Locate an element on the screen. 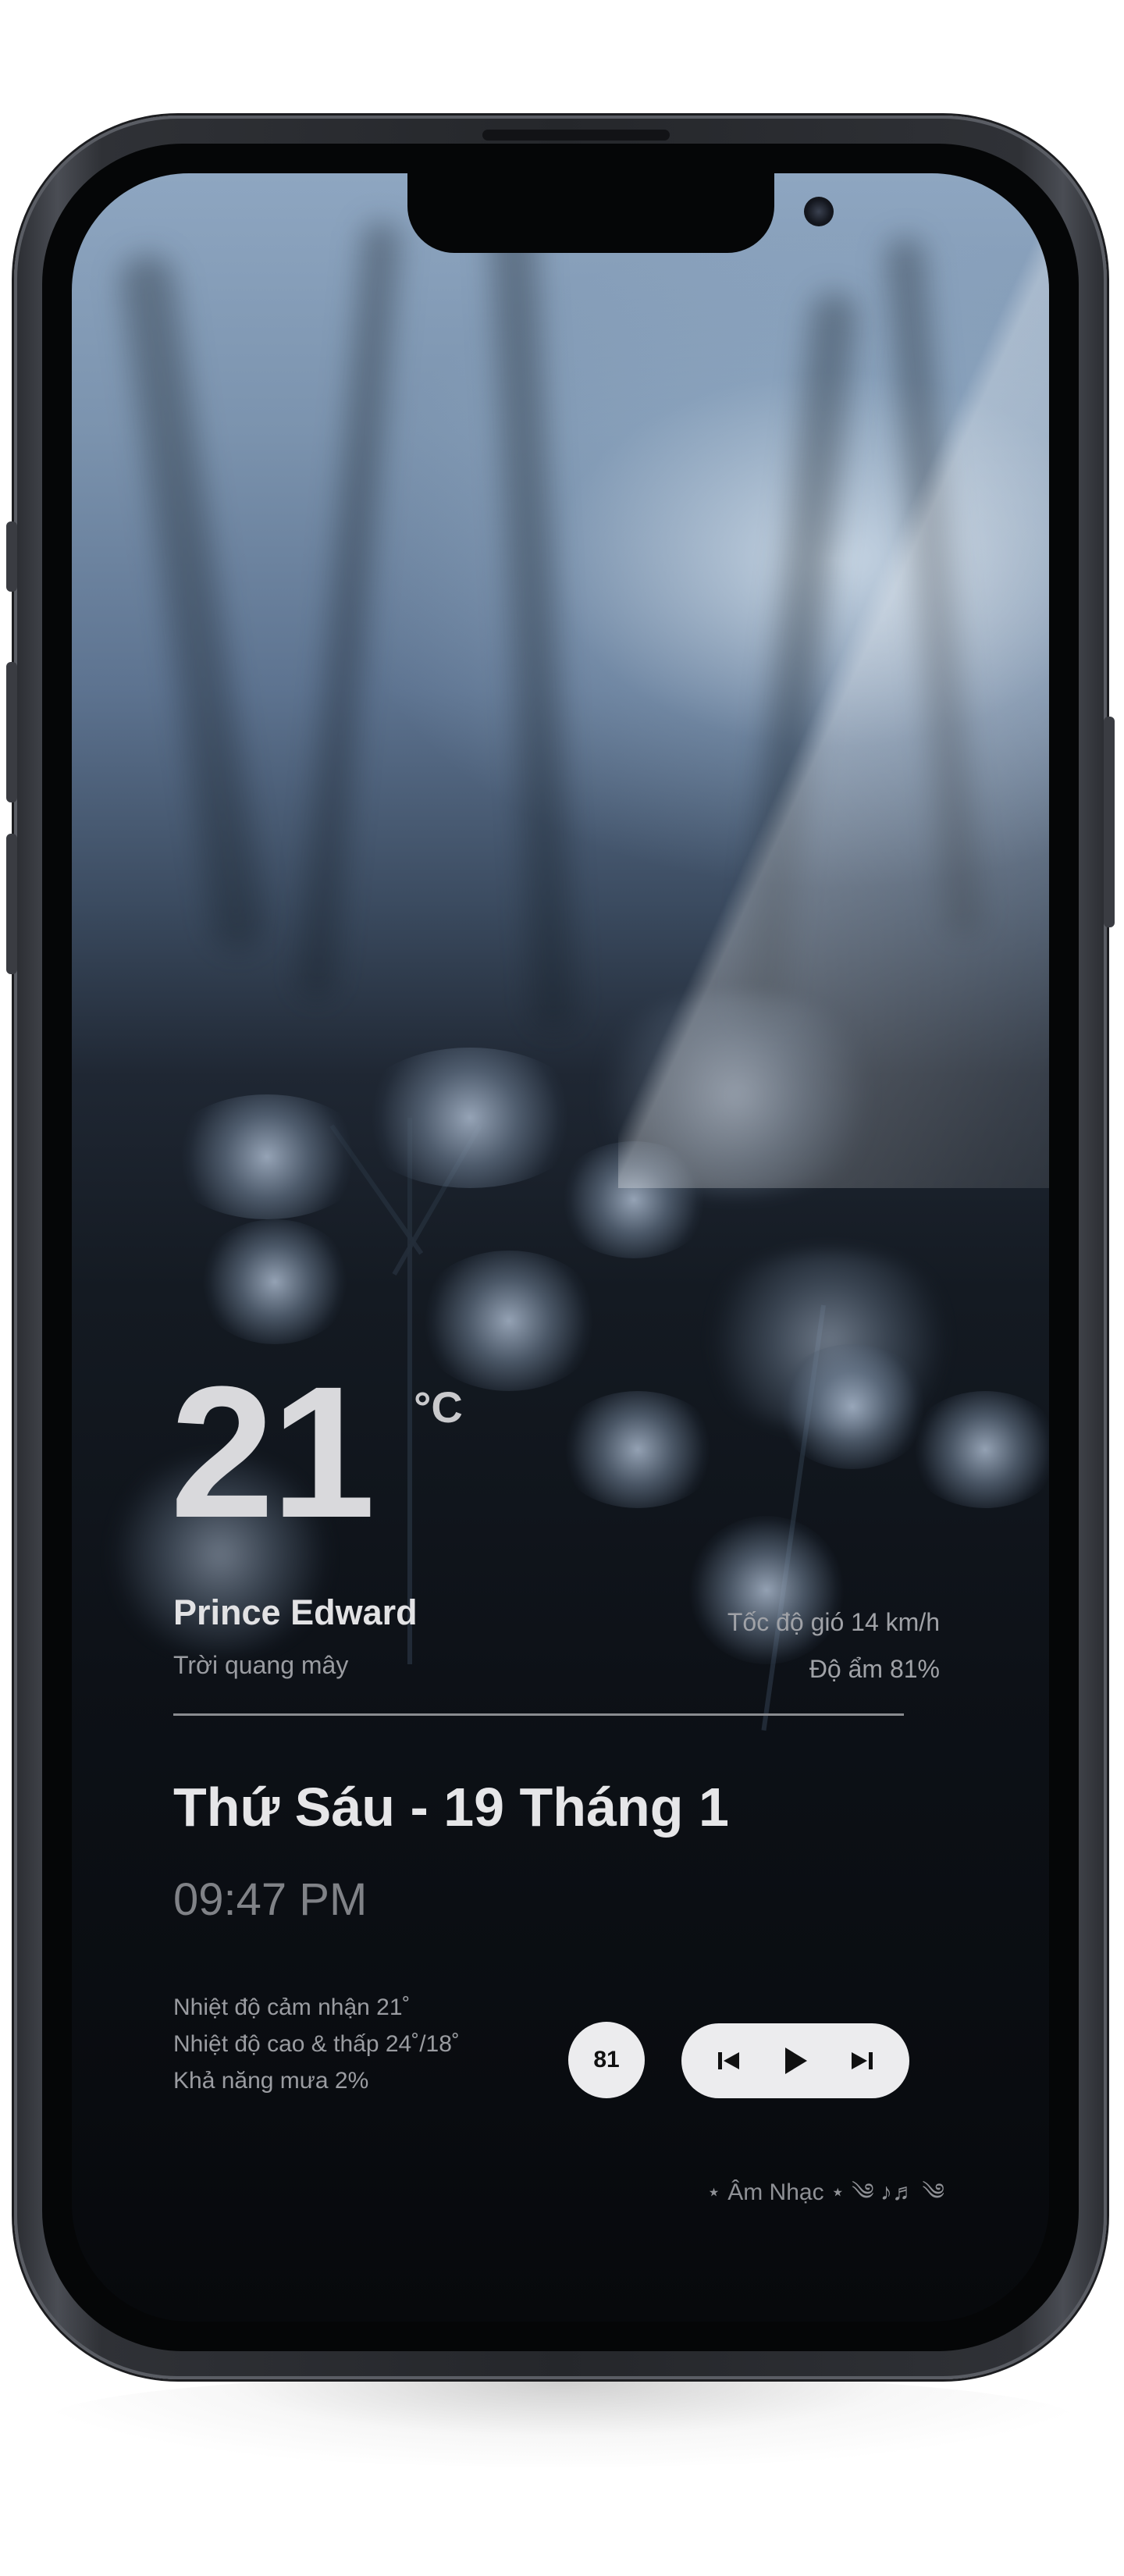  volume-down-button is located at coordinates (12, 904).